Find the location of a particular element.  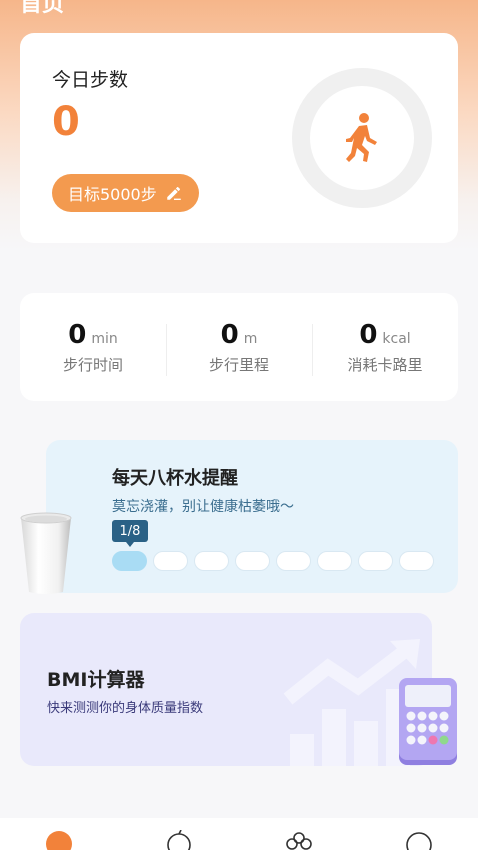

profile-icon is located at coordinates (419, 840).